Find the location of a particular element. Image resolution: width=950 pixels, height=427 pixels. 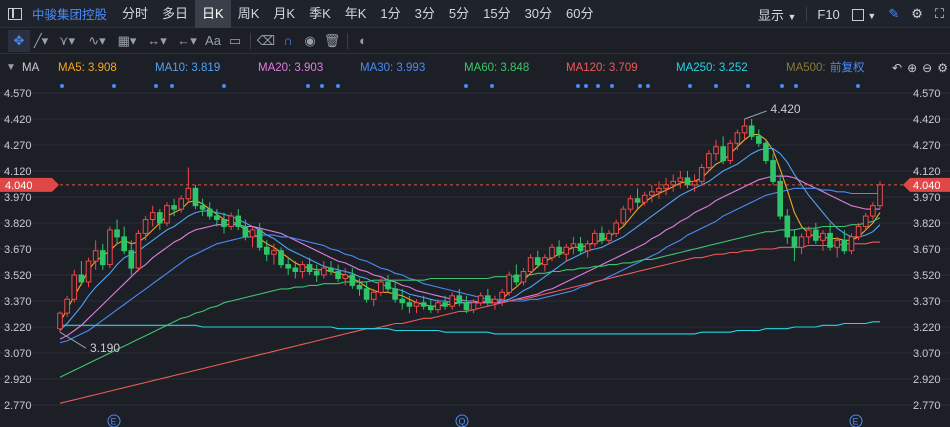

range-icon: ↔▾ is located at coordinates (157, 41).